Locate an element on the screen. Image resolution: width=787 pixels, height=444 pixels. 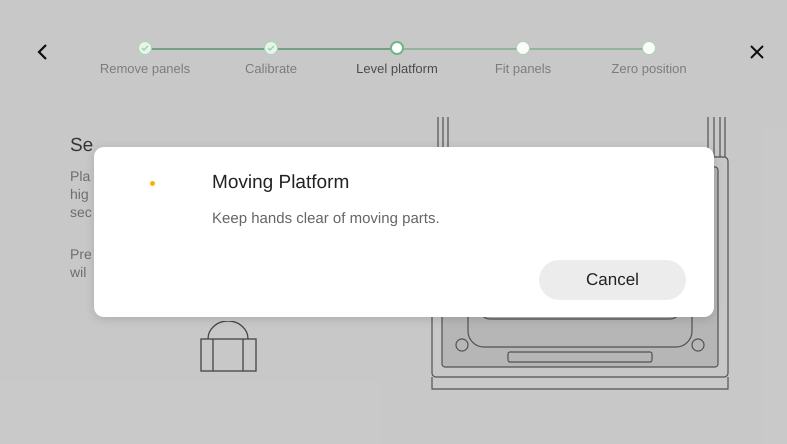
dialog-title: Moving Platform is located at coordinates (281, 183).